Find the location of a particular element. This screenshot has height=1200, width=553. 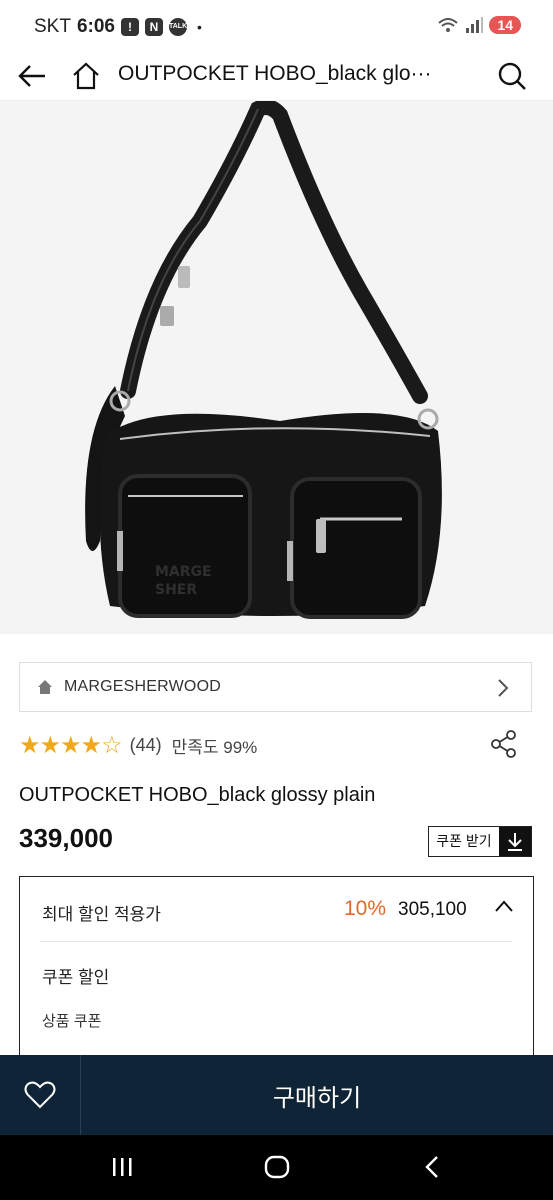

discounted-price: 305,100 is located at coordinates (432, 909).